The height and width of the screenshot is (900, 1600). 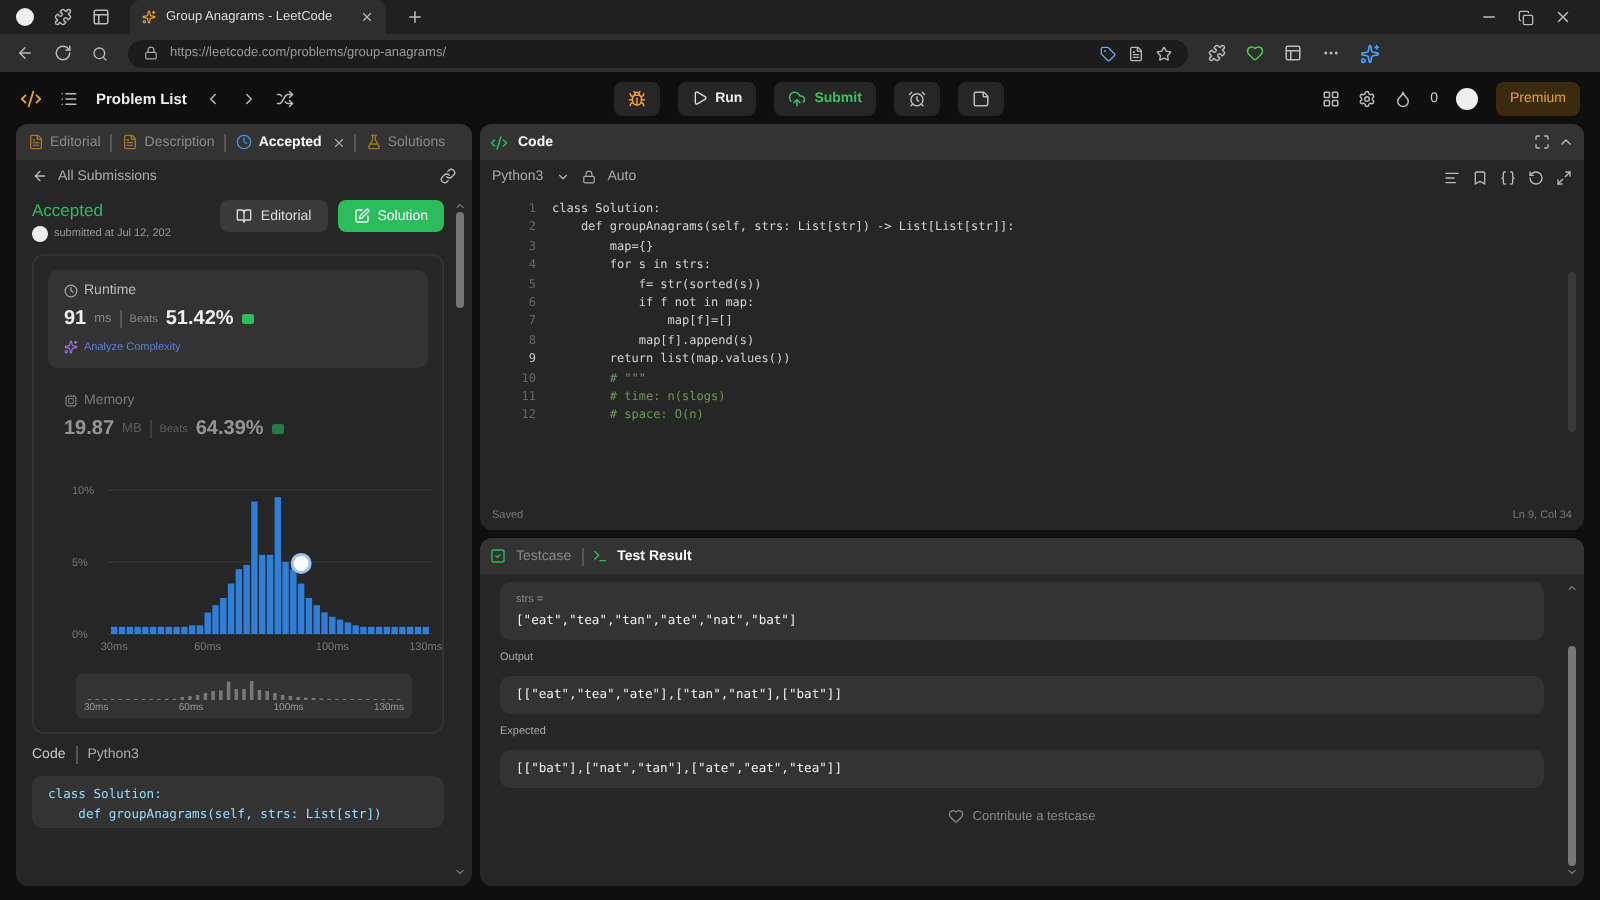 What do you see at coordinates (797, 98) in the screenshot?
I see `cloud-upload-icon` at bounding box center [797, 98].